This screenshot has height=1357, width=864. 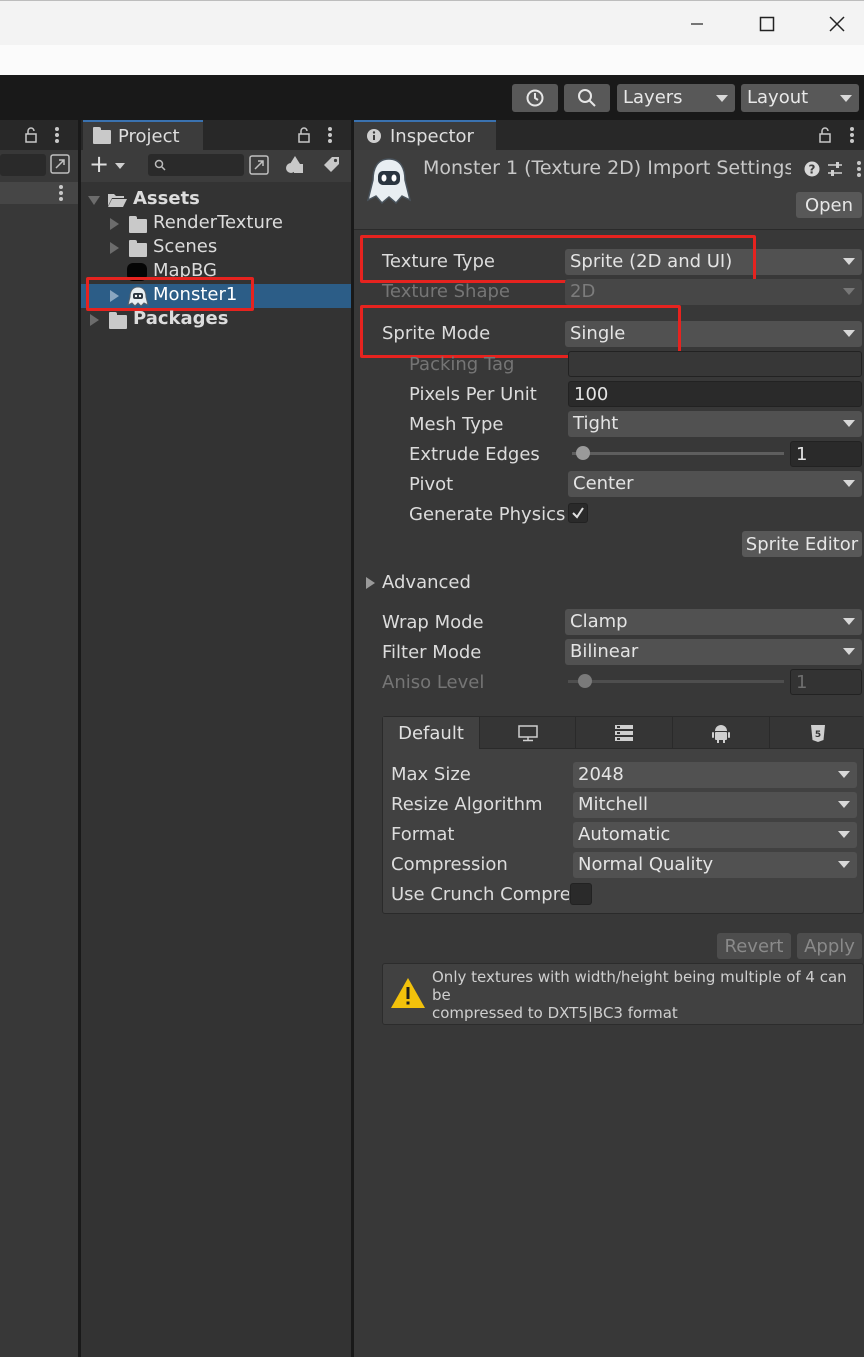 I want to click on layout-label: Layout, so click(x=778, y=97).